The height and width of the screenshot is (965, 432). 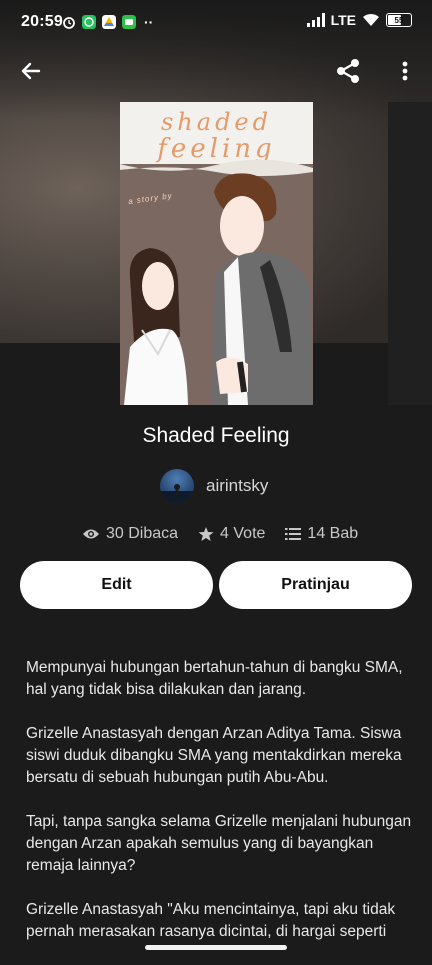 I want to click on more-vertical-icon, so click(x=405, y=71).